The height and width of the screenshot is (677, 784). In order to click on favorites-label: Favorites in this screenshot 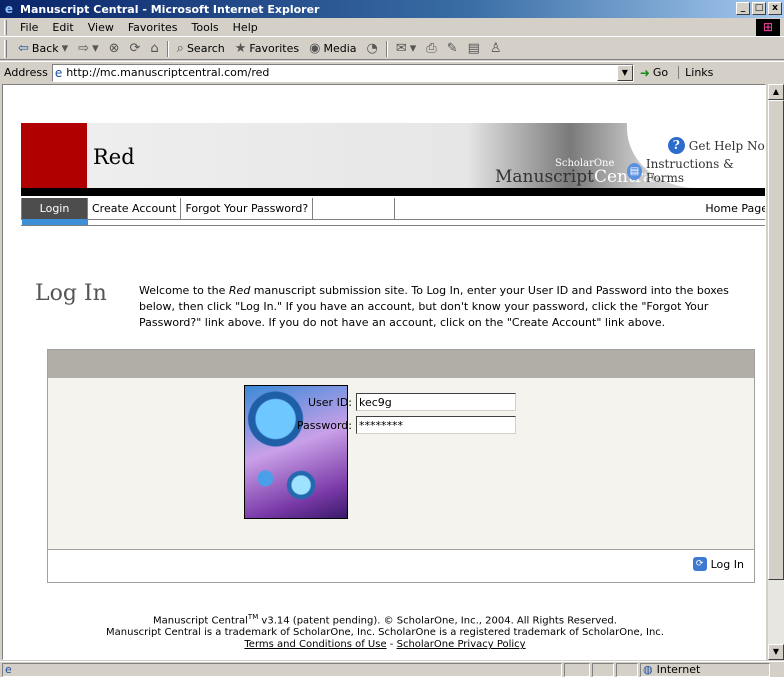, I will do `click(274, 48)`.